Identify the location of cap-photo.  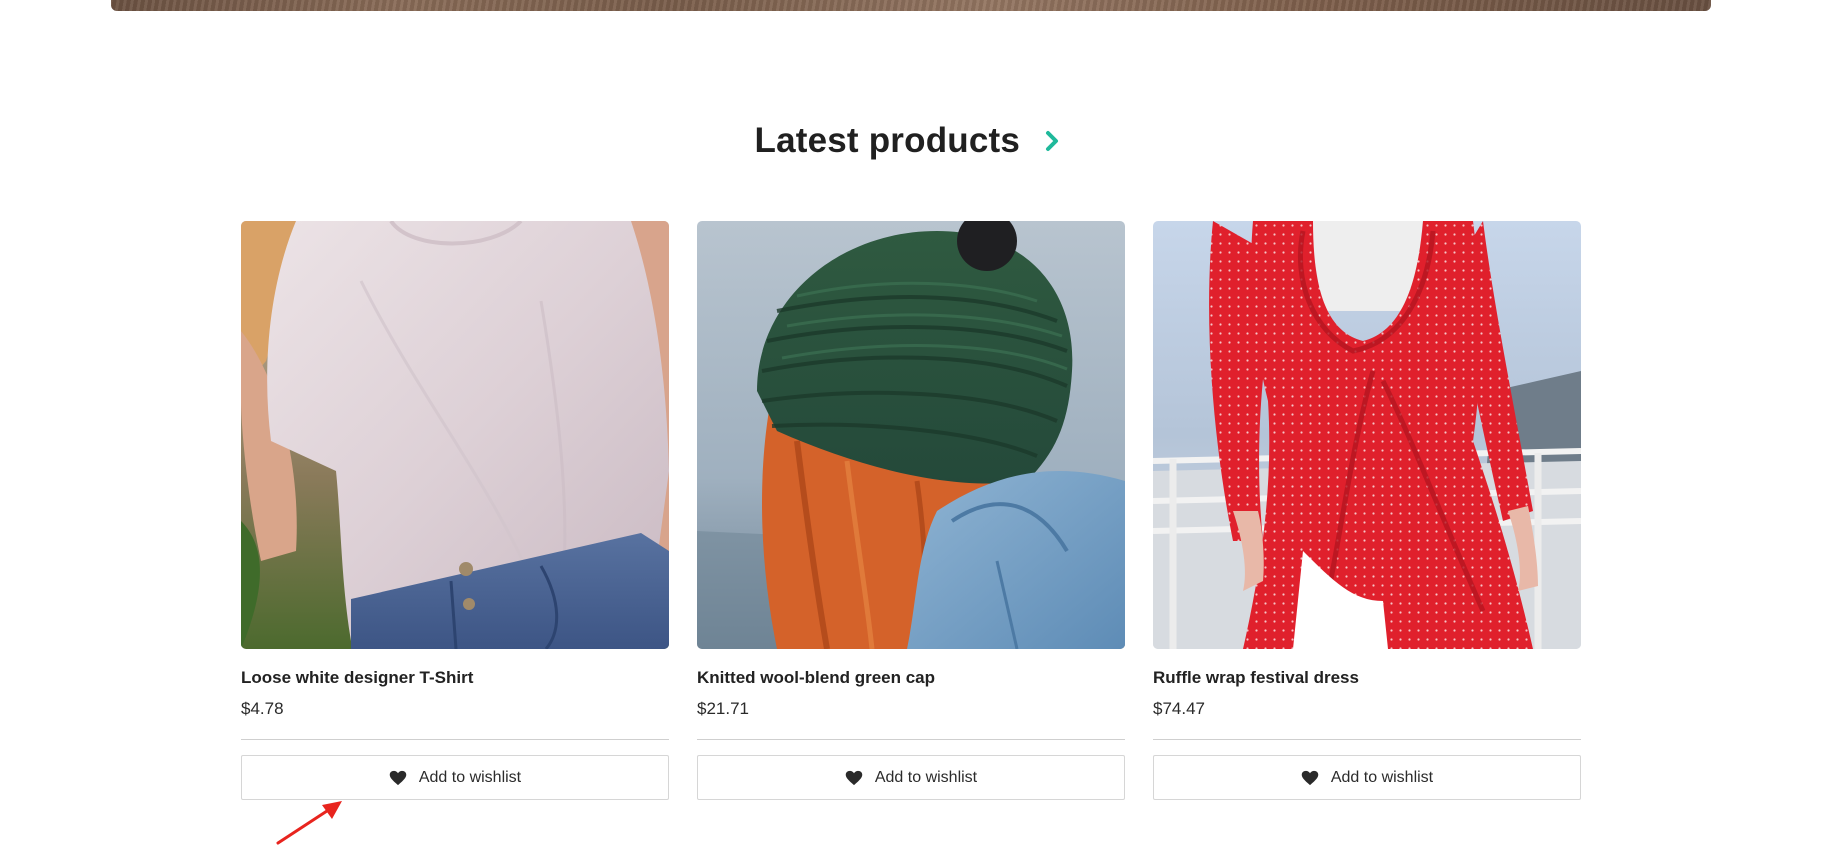
(911, 435).